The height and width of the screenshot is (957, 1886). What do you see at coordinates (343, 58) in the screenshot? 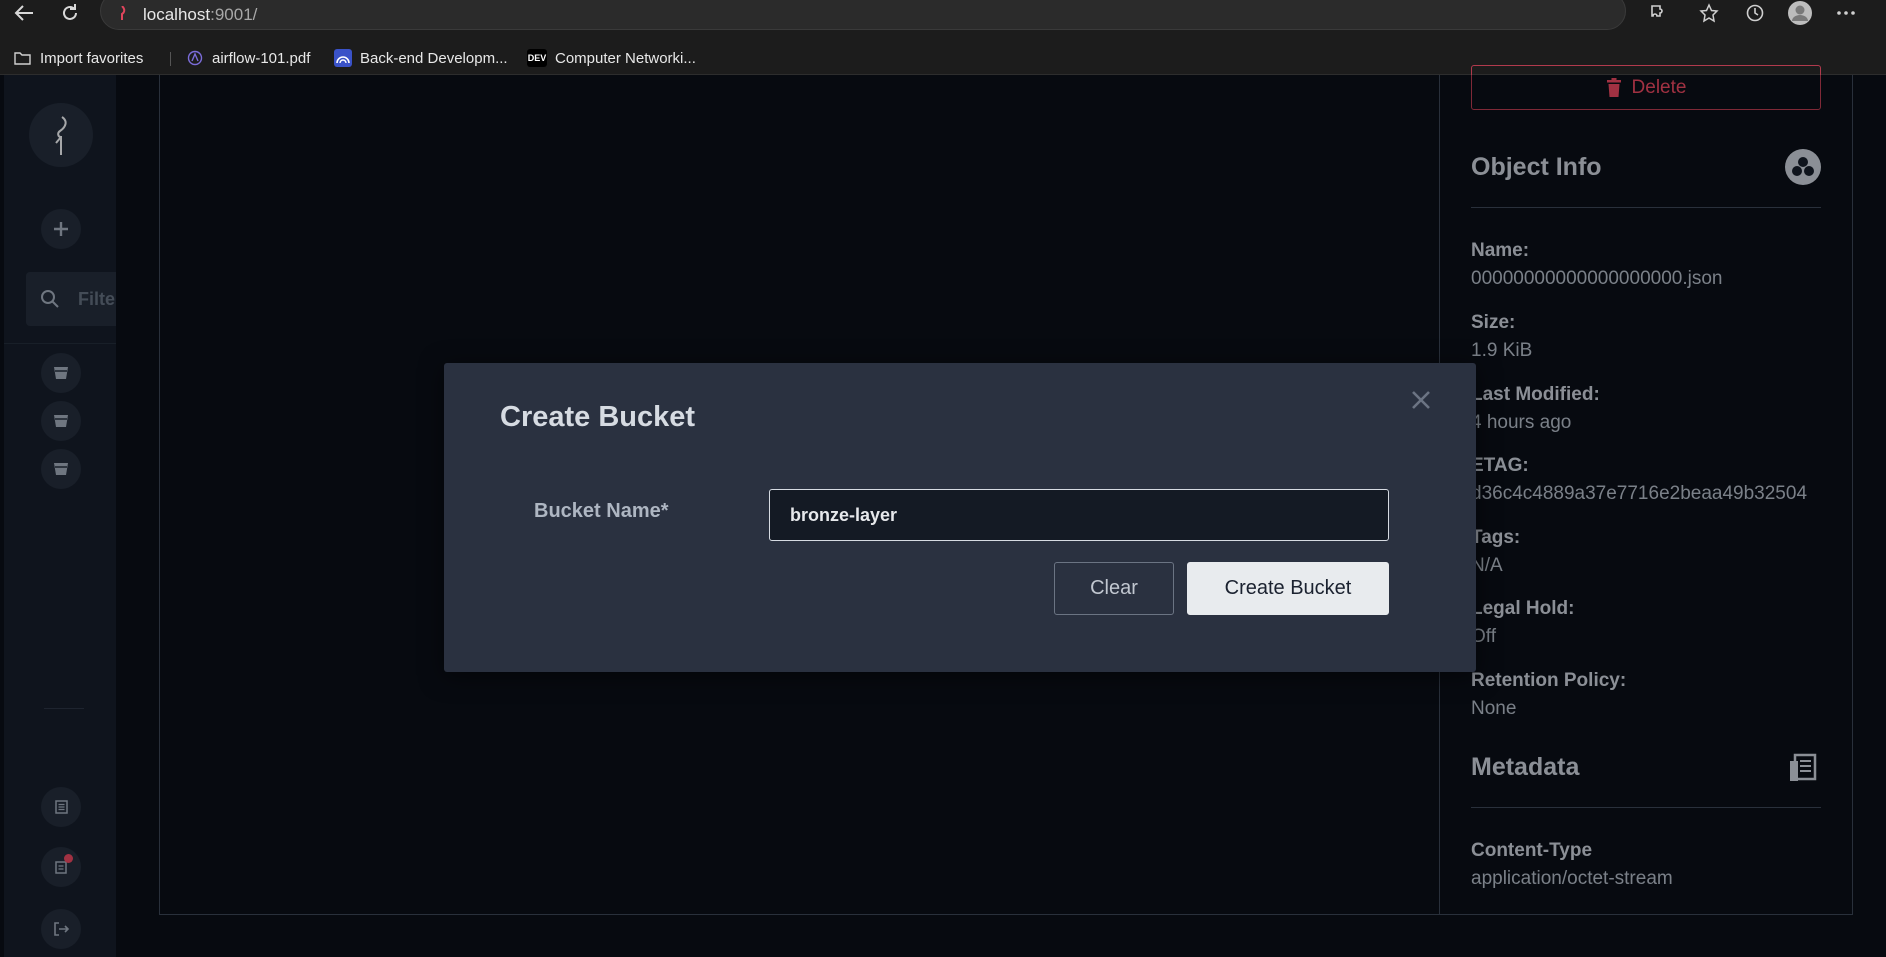
I see `site-icon` at bounding box center [343, 58].